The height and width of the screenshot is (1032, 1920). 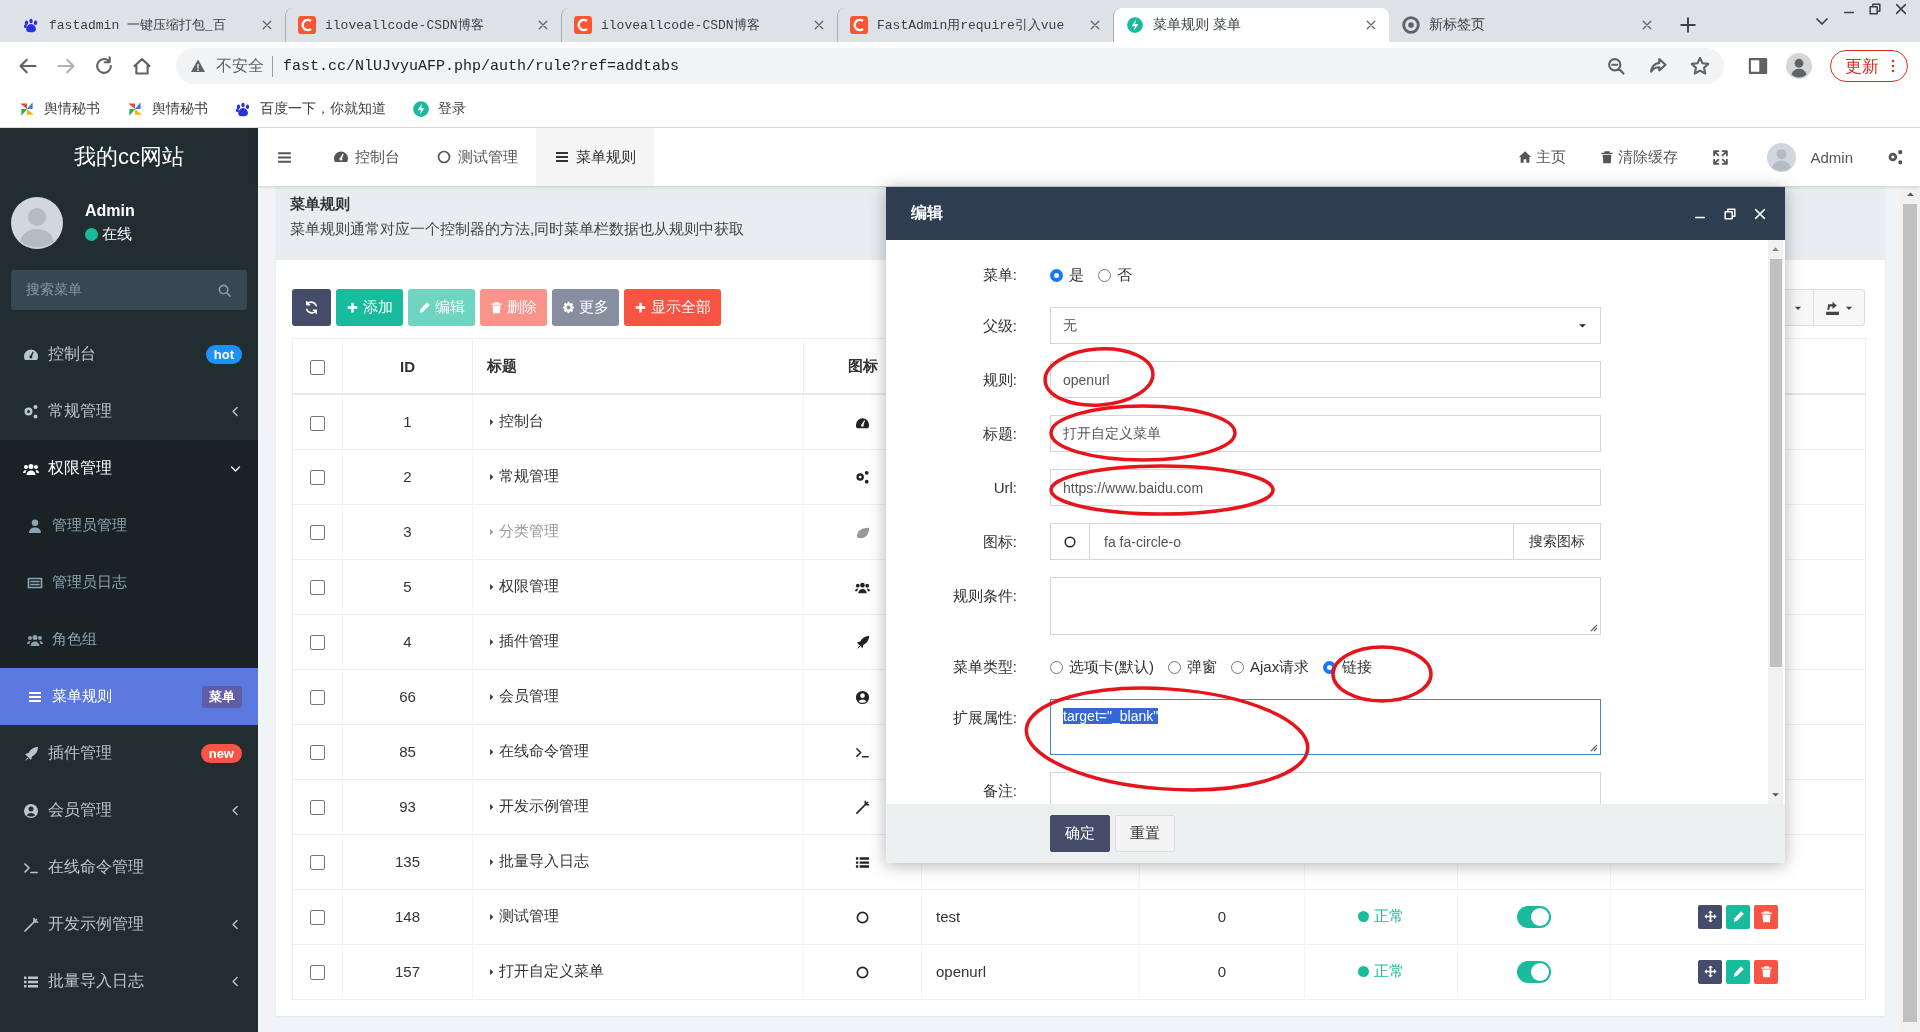 I want to click on sidebar-item: 权限管理, so click(x=129, y=468).